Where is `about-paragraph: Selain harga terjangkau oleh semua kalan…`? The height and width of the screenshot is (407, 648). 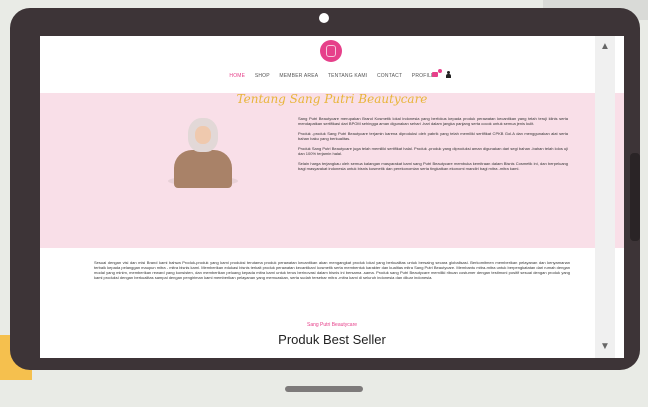 about-paragraph: Selain harga terjangkau oleh semua kalan… is located at coordinates (433, 166).